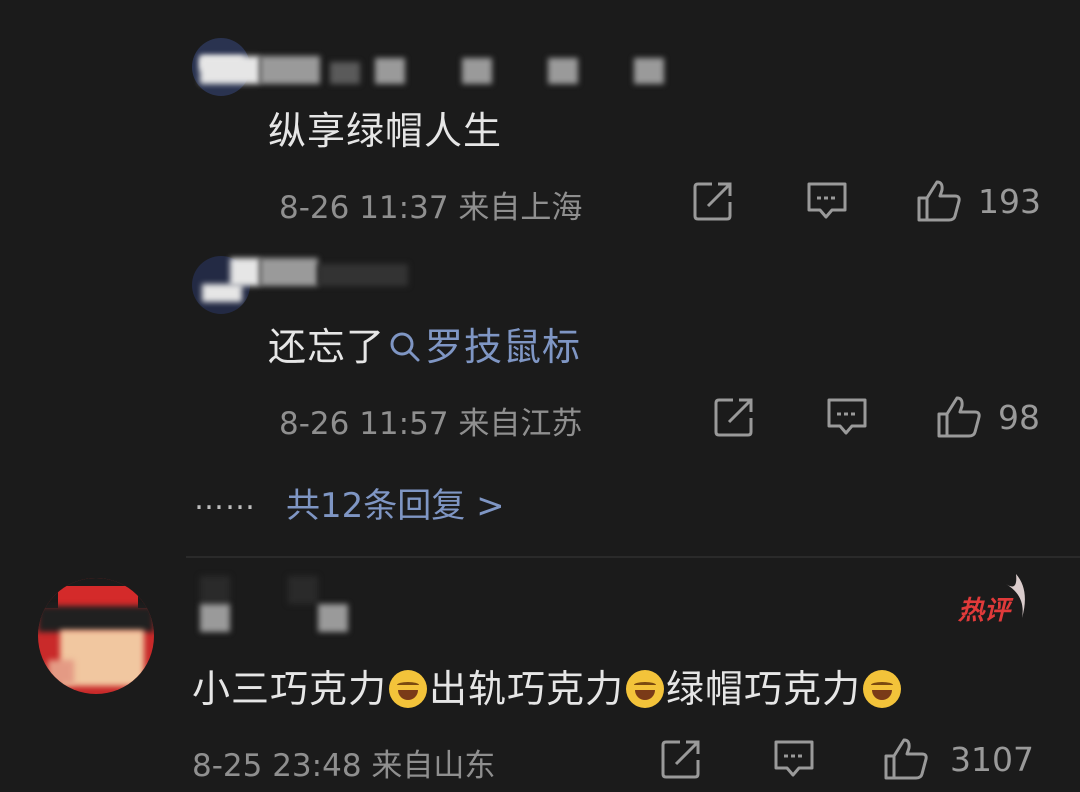  Describe the element at coordinates (364, 424) in the screenshot. I see `reply-time: 8-26 11:57` at that location.